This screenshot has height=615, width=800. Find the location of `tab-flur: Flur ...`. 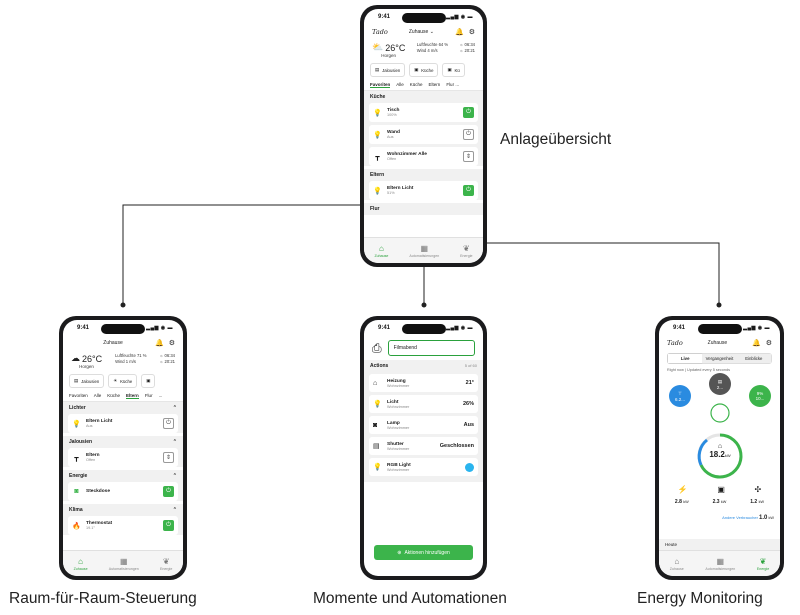

tab-flur: Flur ... is located at coordinates (452, 85).